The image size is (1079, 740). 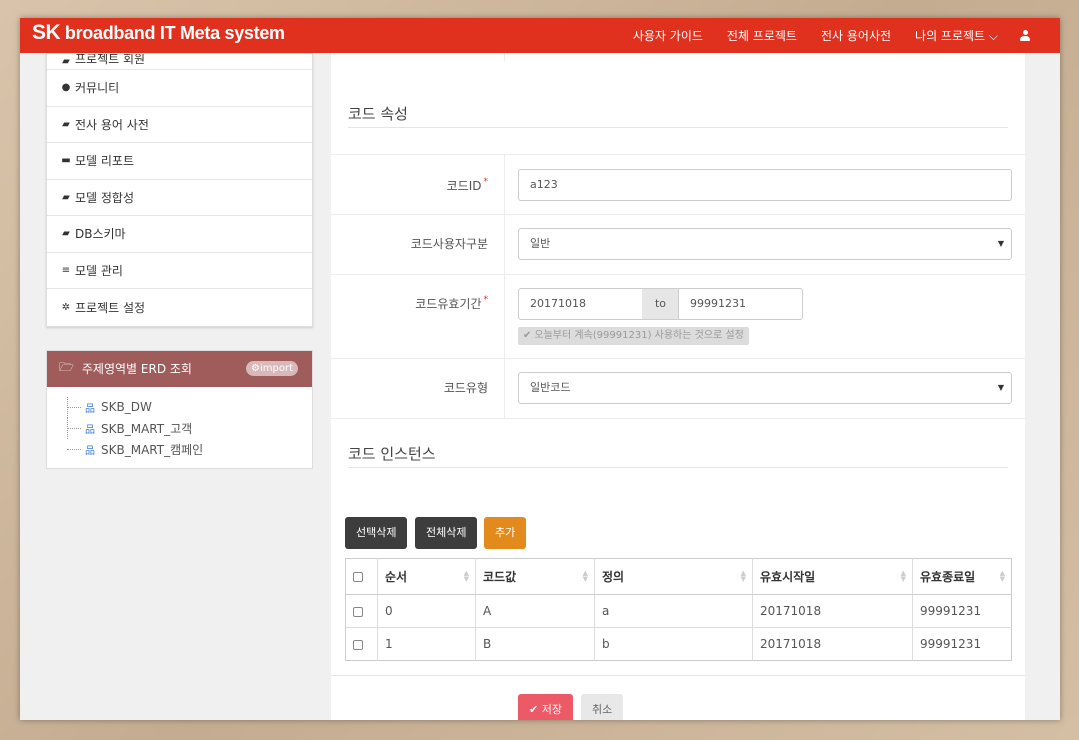 I want to click on delete-selected-button: 선택삭제, so click(x=376, y=533).